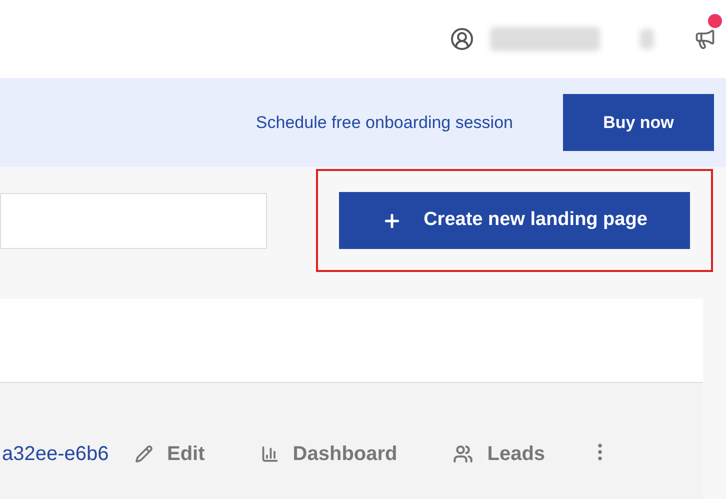 This screenshot has height=499, width=726. Describe the element at coordinates (384, 123) in the screenshot. I see `onboarding-link: Schedule free onboarding session` at that location.